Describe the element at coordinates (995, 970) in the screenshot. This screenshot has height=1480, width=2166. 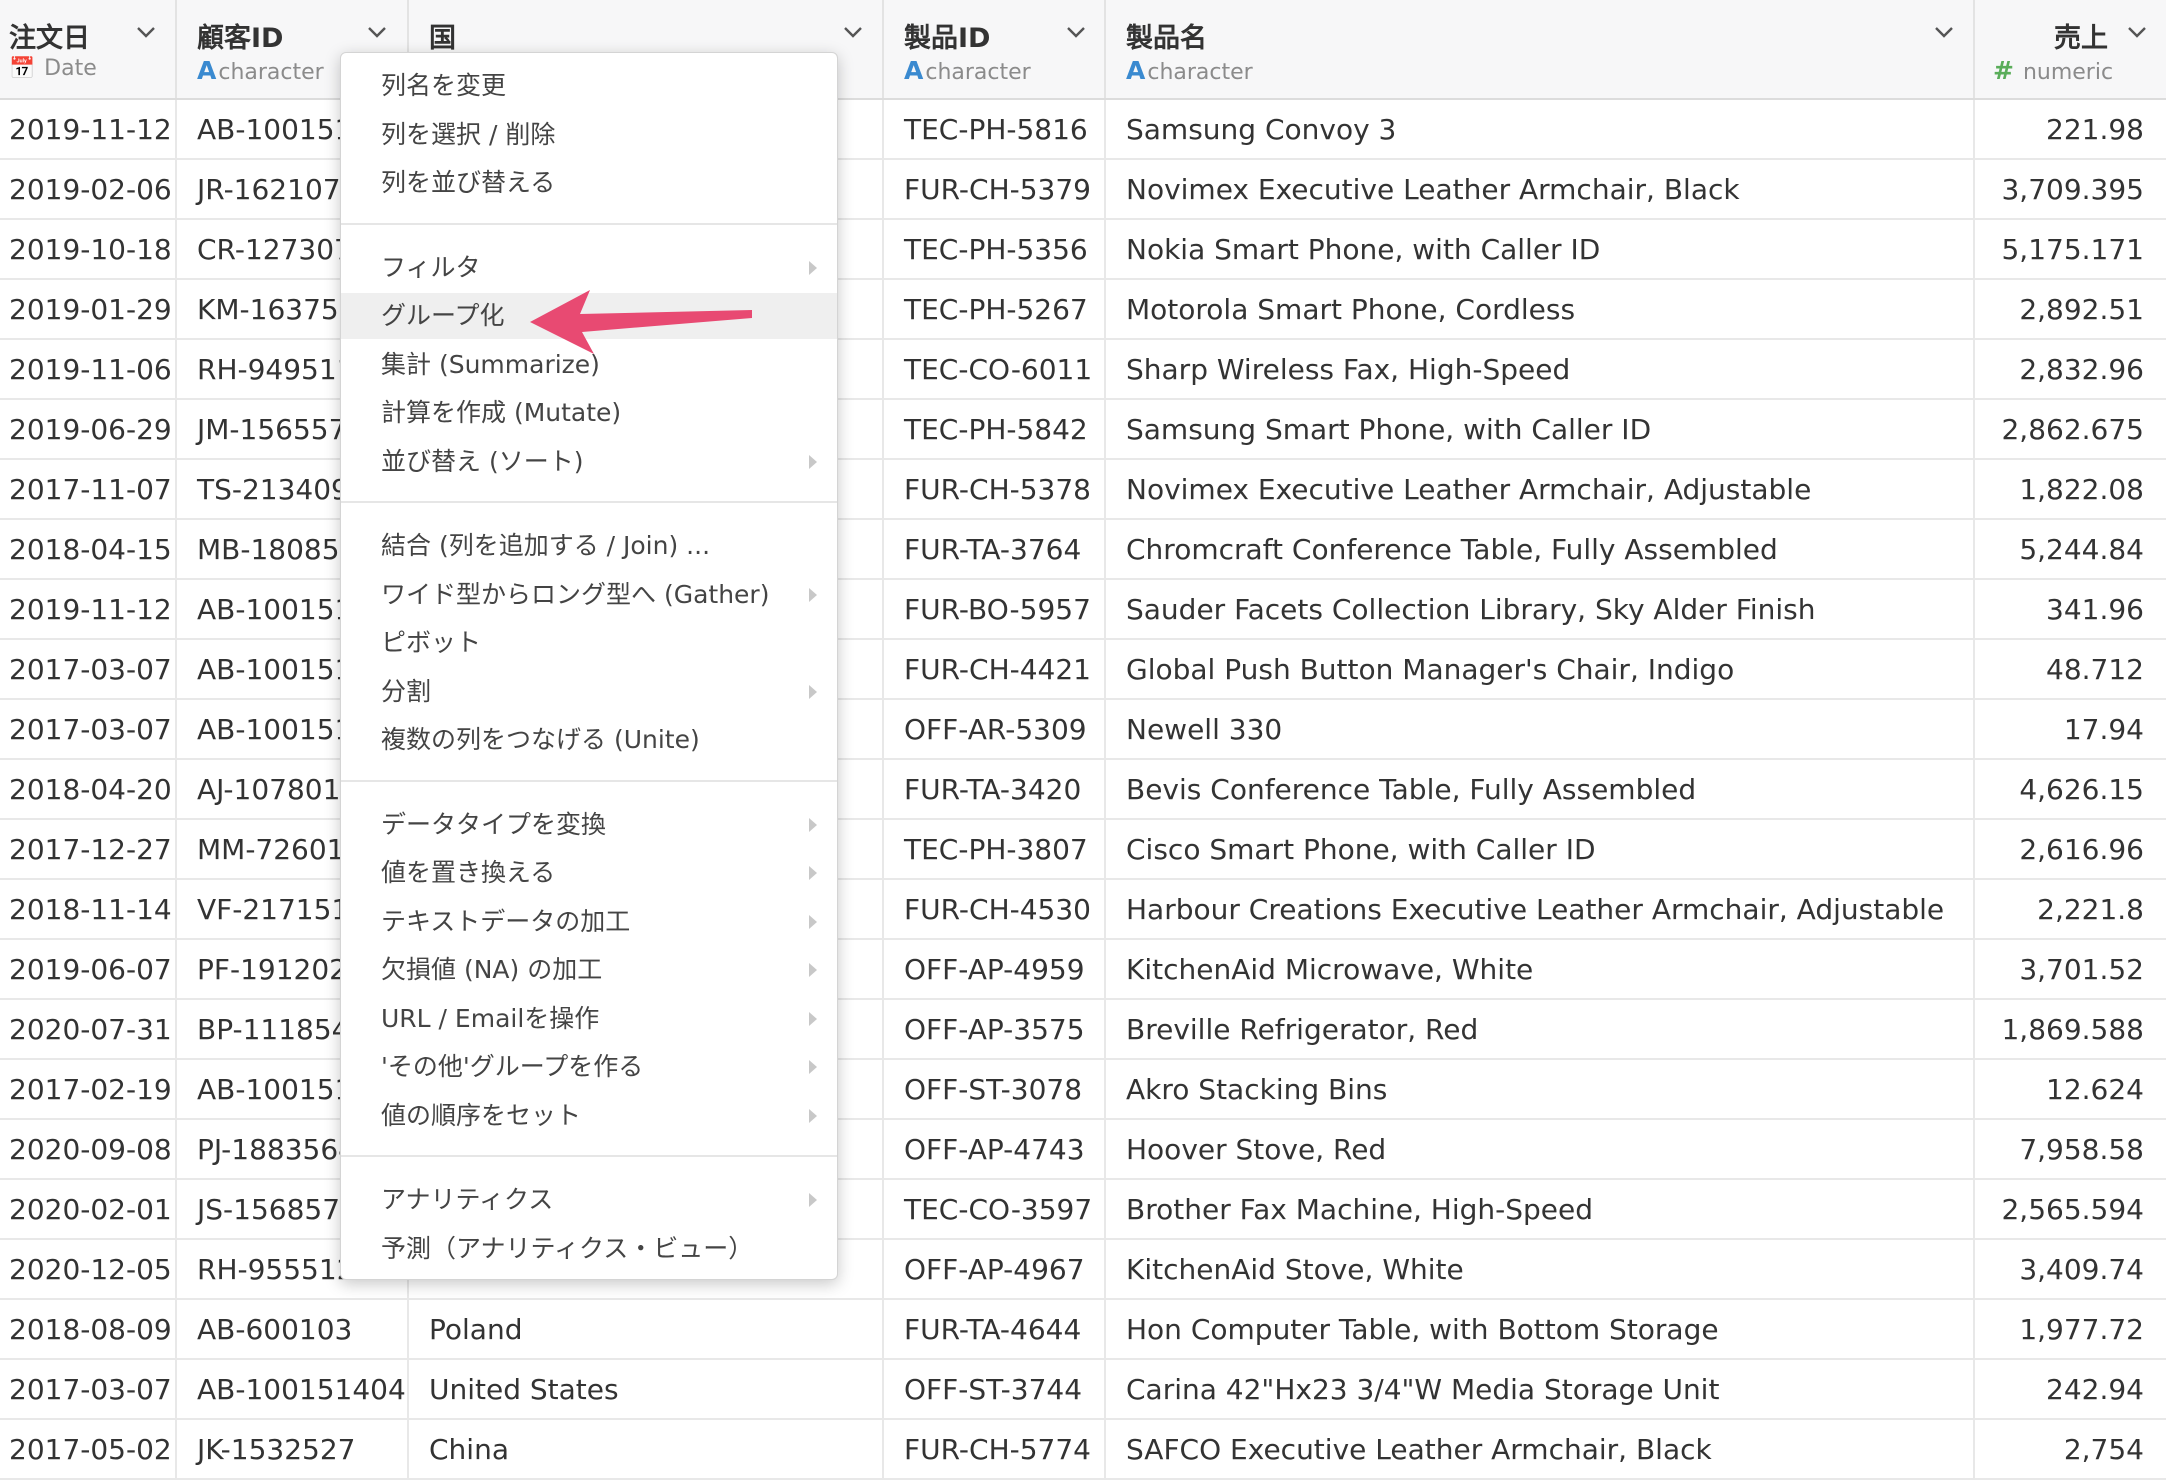
I see `cell-product-id: OFF-AP-4959` at that location.